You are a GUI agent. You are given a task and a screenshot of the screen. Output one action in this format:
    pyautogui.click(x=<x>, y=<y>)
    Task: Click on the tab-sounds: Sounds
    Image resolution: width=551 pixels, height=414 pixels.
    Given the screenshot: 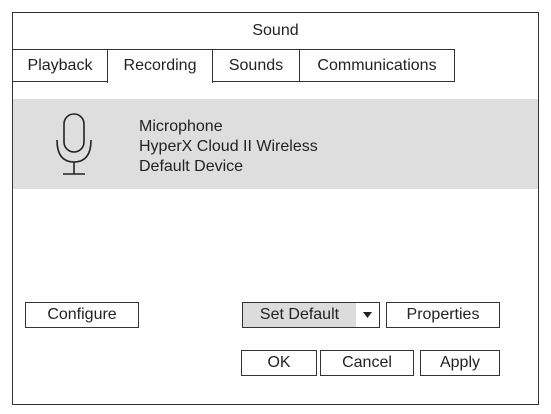 What is the action you would take?
    pyautogui.click(x=256, y=65)
    